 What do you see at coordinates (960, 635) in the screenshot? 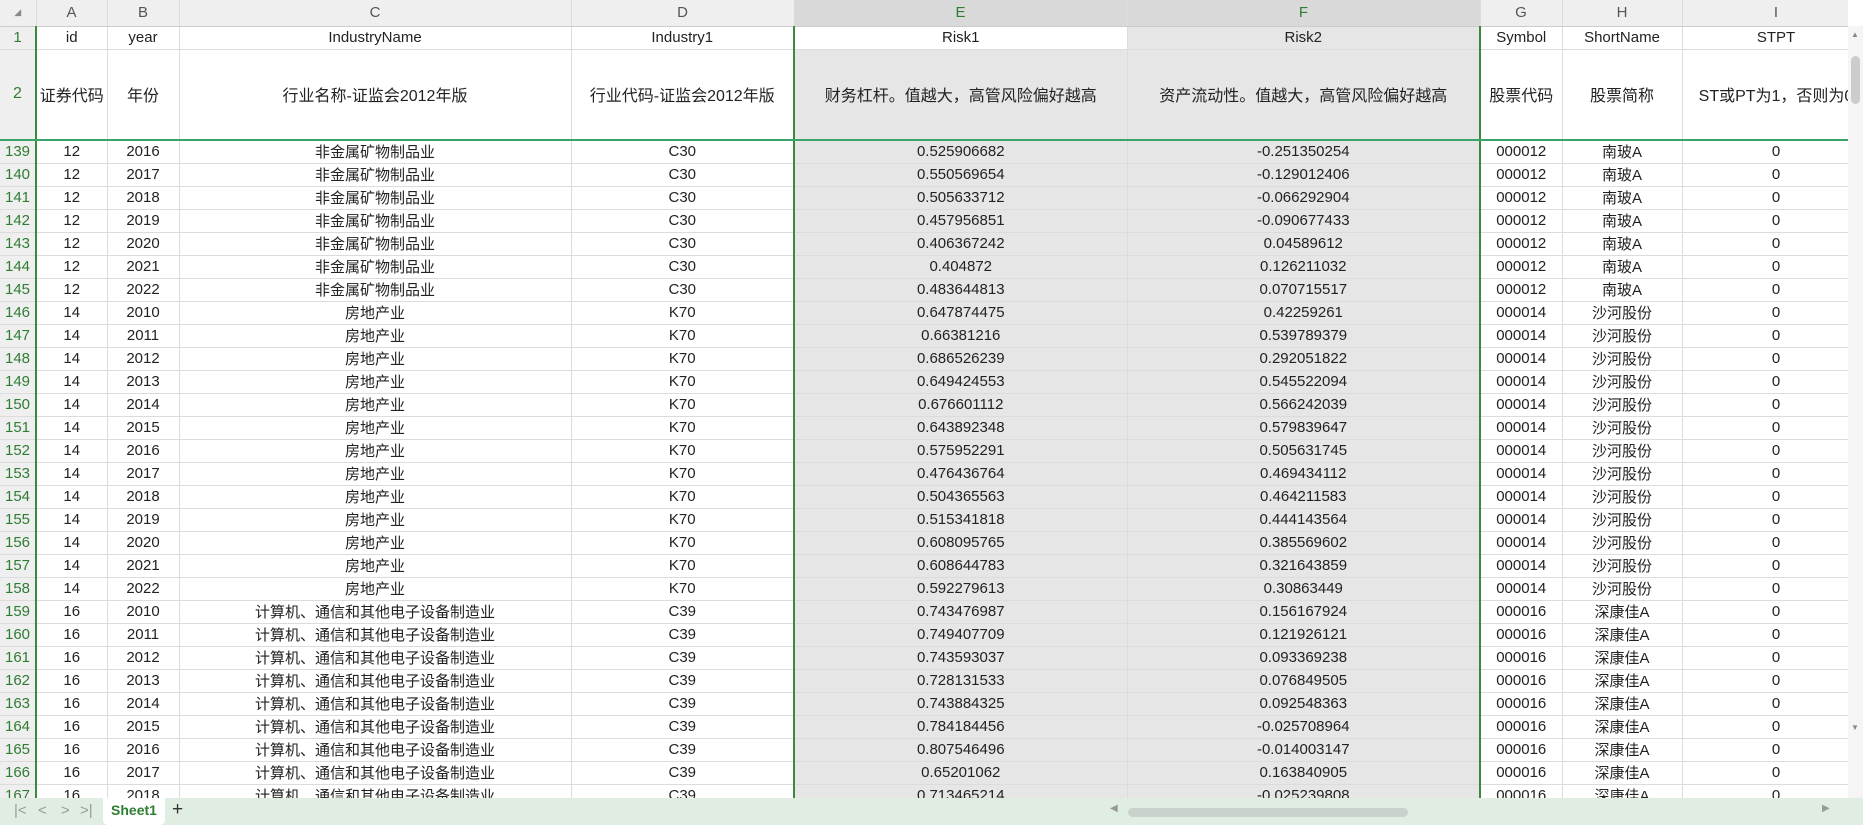
I see `cell-e: 0.749407709` at bounding box center [960, 635].